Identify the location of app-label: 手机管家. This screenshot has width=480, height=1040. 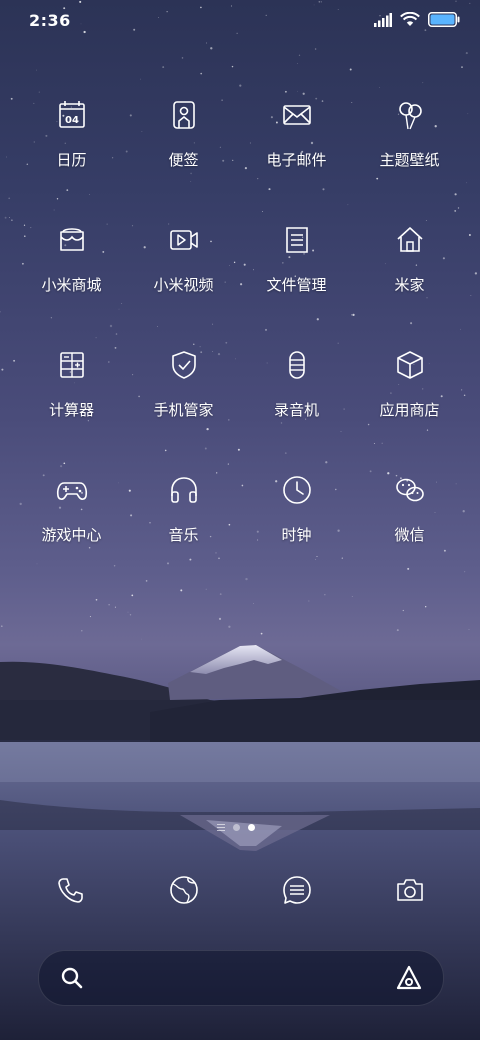
(183, 410).